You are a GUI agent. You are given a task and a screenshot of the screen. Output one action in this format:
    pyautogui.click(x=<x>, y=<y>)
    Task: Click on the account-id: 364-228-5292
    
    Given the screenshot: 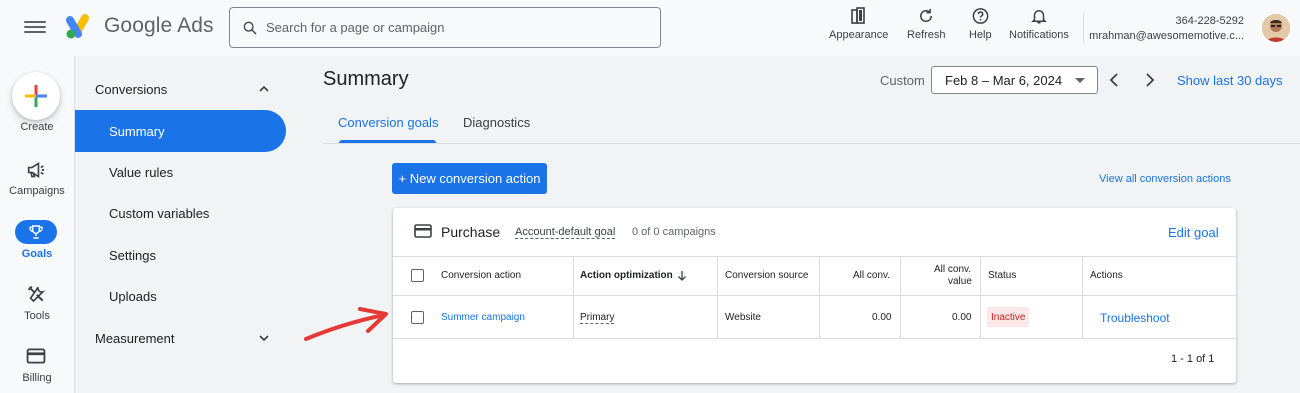 What is the action you would take?
    pyautogui.click(x=1209, y=21)
    